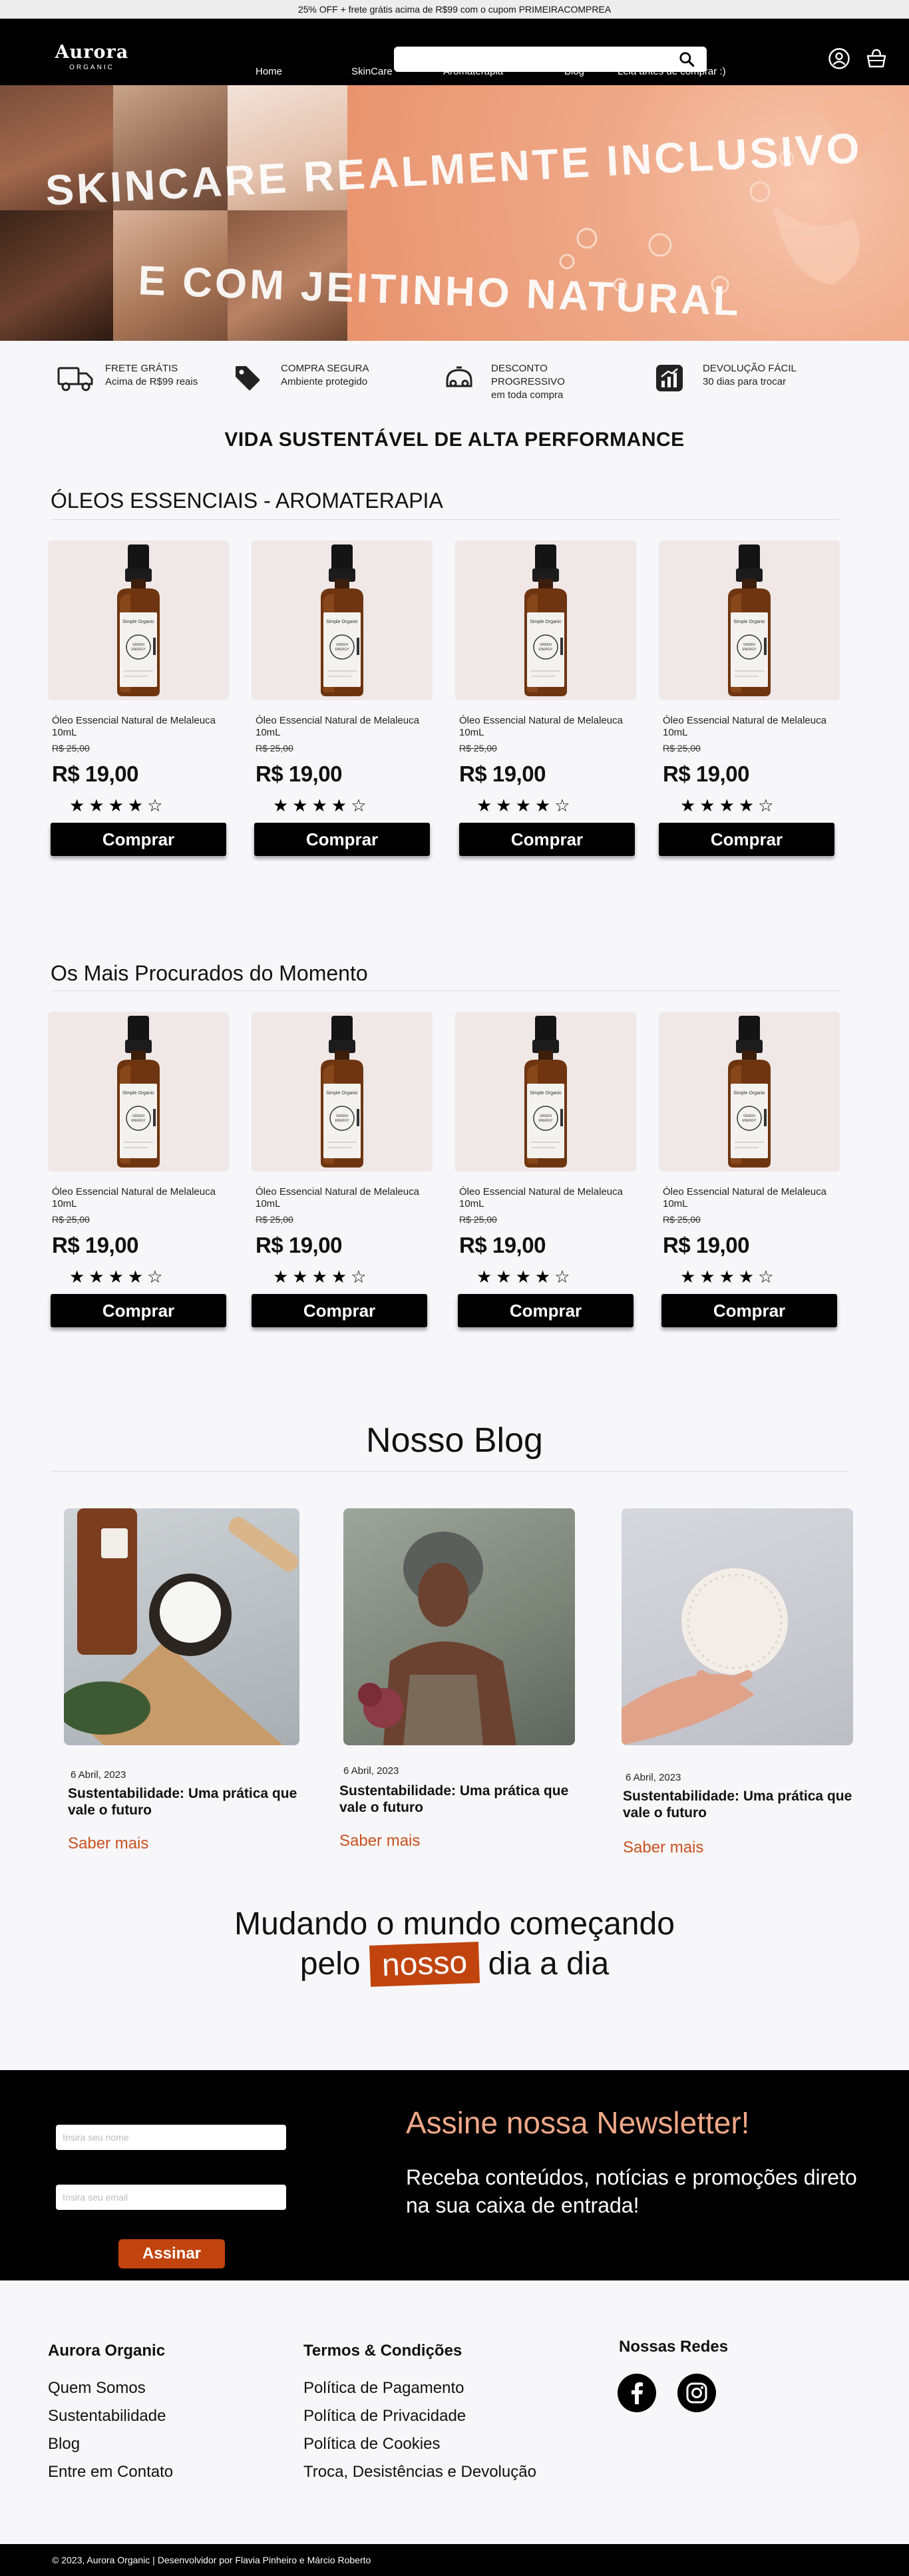  I want to click on footer-link-returns: Troca, Desistências e Devolução, so click(419, 2472).